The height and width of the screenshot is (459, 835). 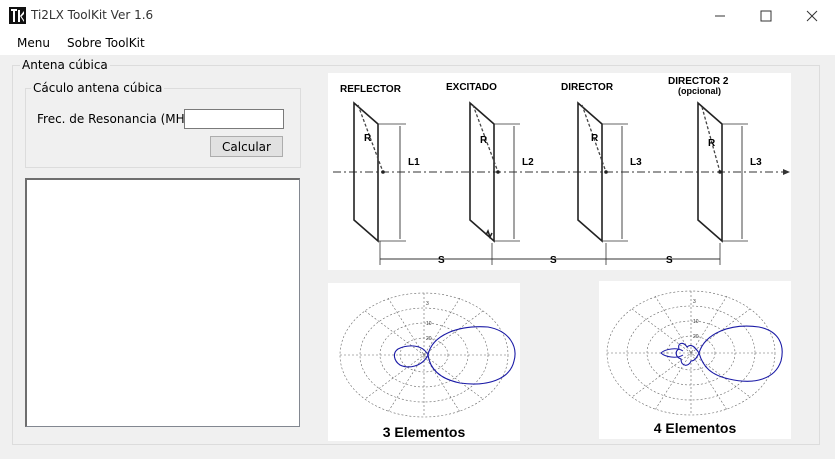 I want to click on menu-item-sobre-toolkit: Sobre ToolKit, so click(x=106, y=43).